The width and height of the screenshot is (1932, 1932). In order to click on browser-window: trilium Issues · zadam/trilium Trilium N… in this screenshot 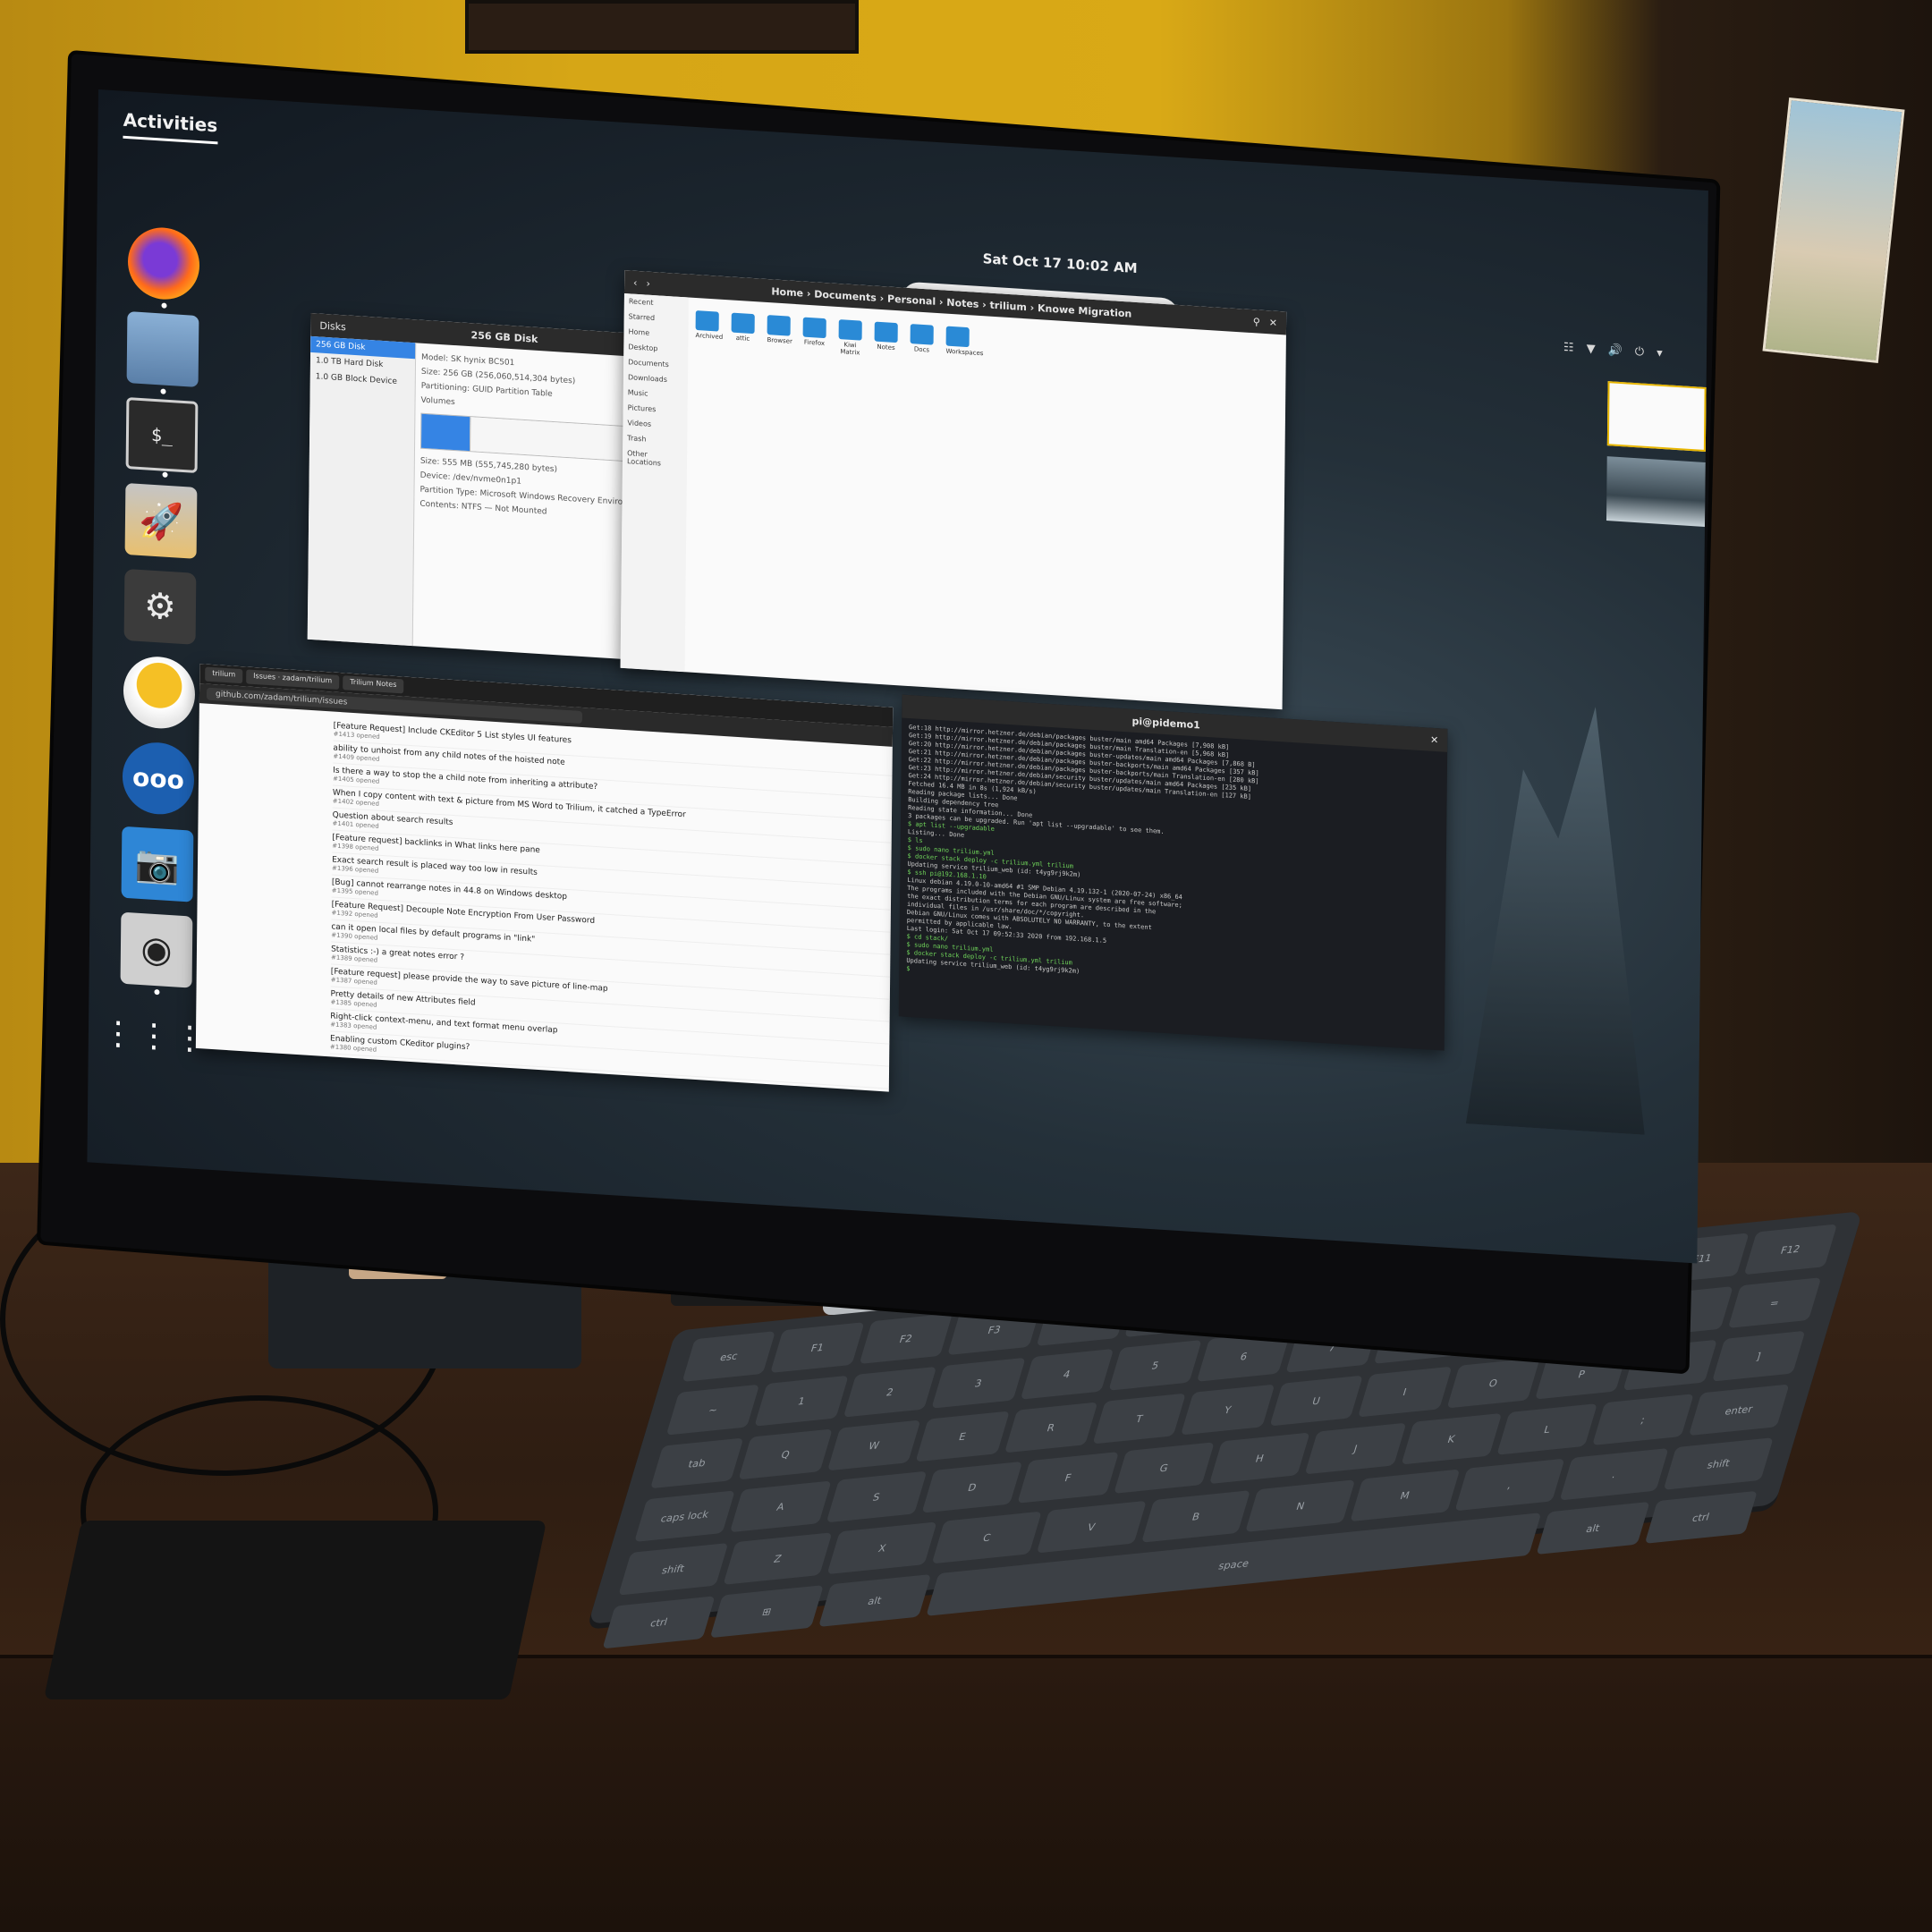, I will do `click(544, 878)`.